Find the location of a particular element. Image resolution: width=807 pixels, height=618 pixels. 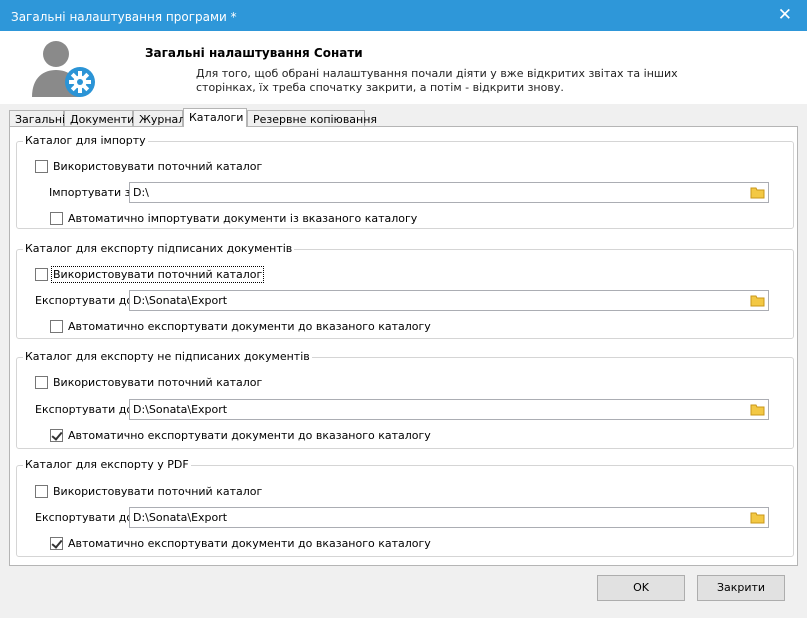

tab-journal: Журнал is located at coordinates (159, 118).